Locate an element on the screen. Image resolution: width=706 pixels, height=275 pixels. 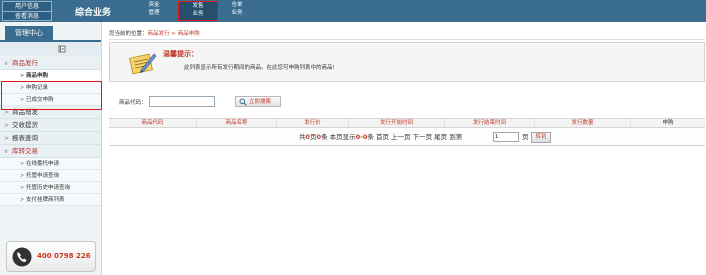
category-label: 报表查询 is located at coordinates (25, 138).